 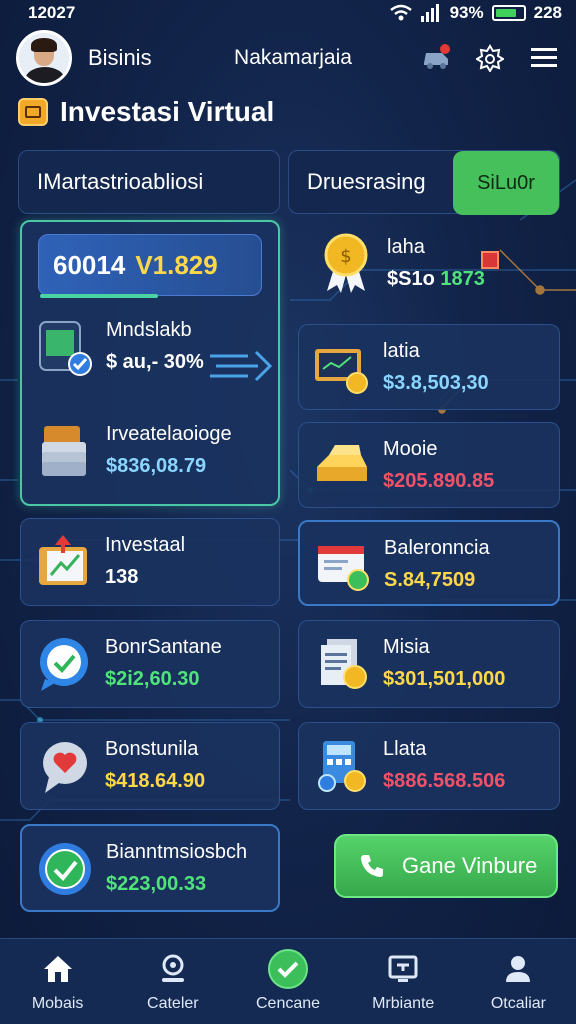 I want to click on tab-left: IMartastrioabliosi, so click(x=149, y=182).